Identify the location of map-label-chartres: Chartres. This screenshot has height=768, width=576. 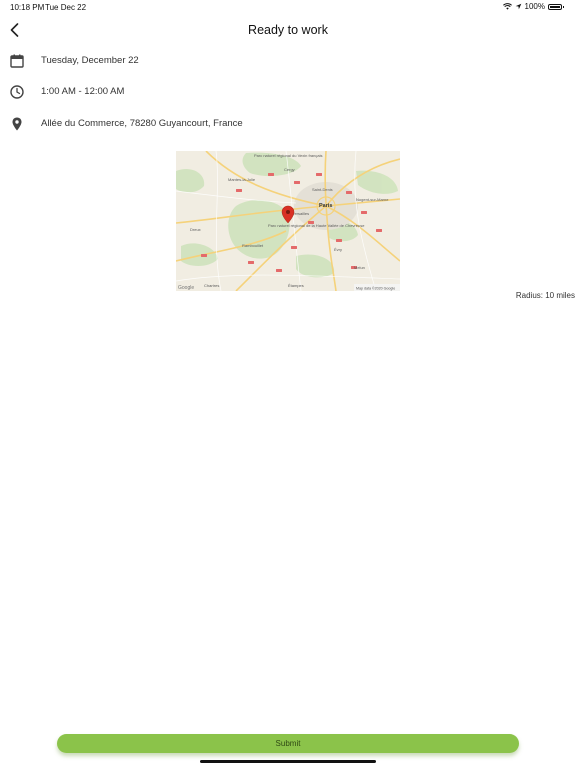
(211, 285).